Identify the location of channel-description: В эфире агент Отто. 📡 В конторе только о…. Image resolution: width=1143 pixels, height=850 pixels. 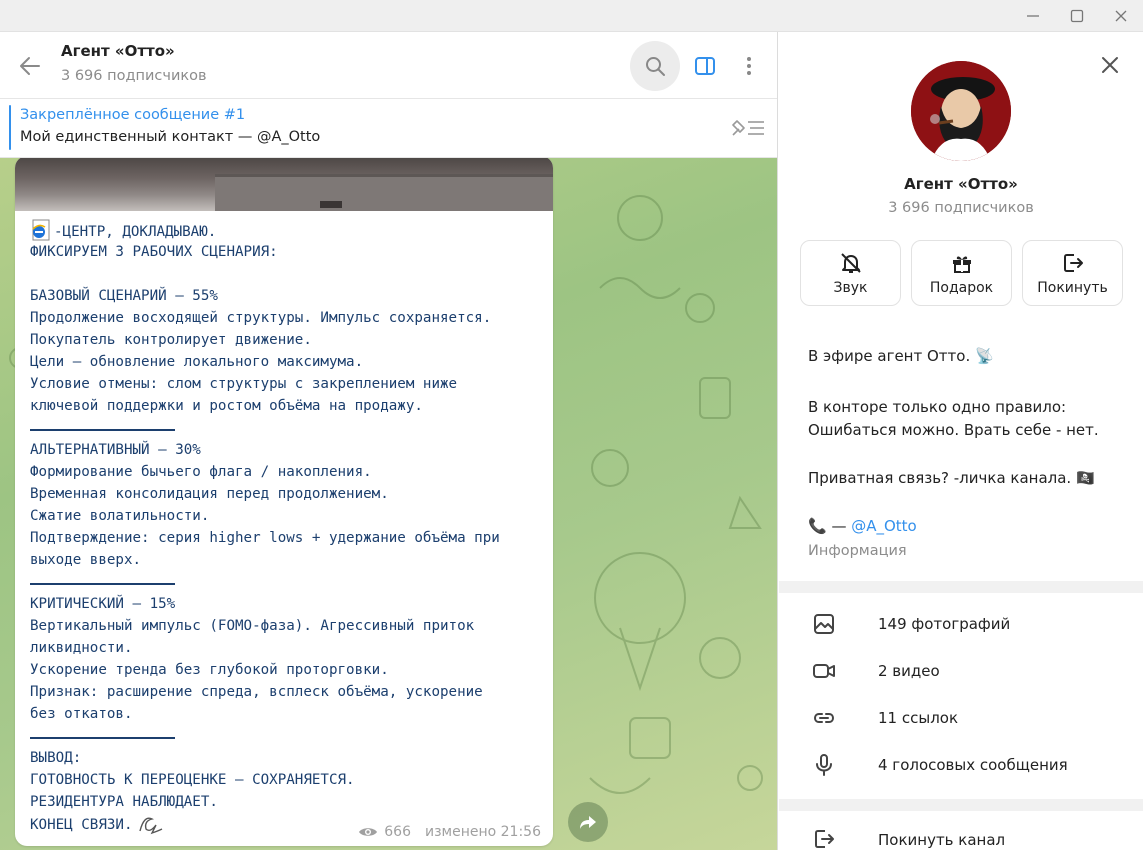
(961, 453).